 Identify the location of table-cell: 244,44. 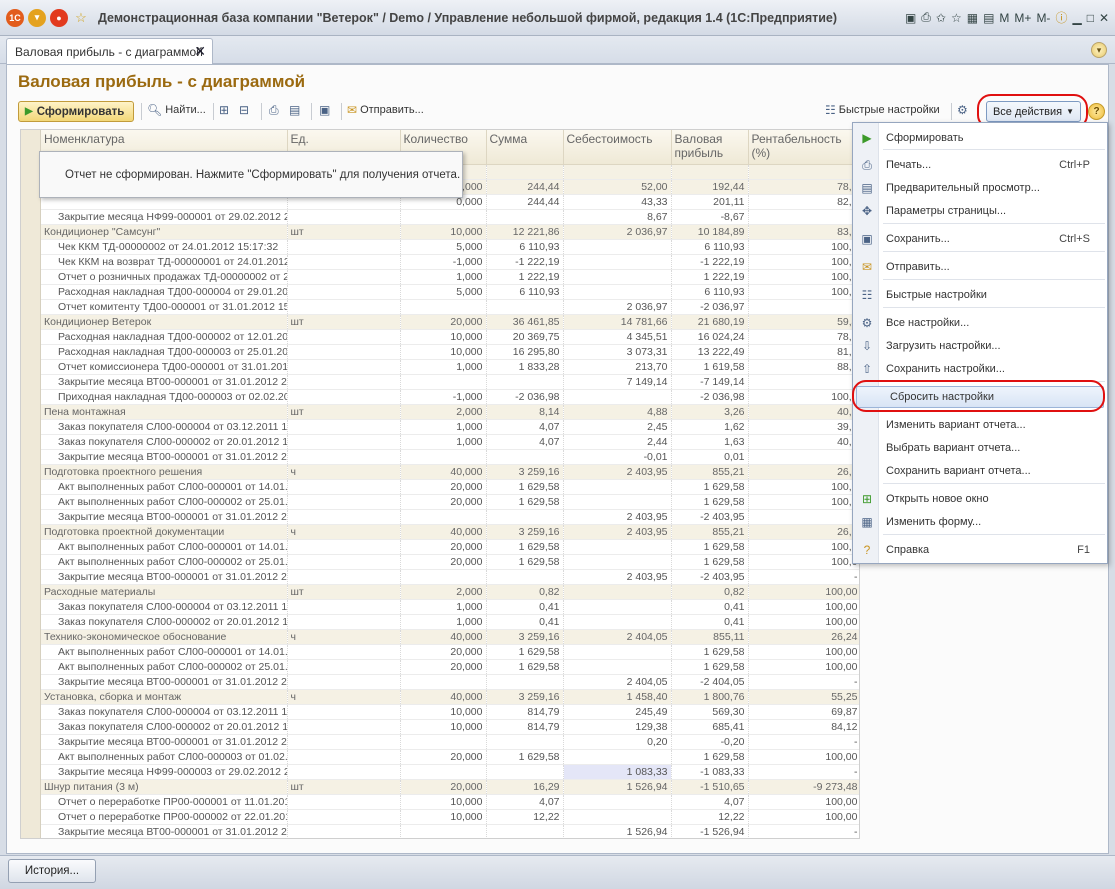
(525, 202).